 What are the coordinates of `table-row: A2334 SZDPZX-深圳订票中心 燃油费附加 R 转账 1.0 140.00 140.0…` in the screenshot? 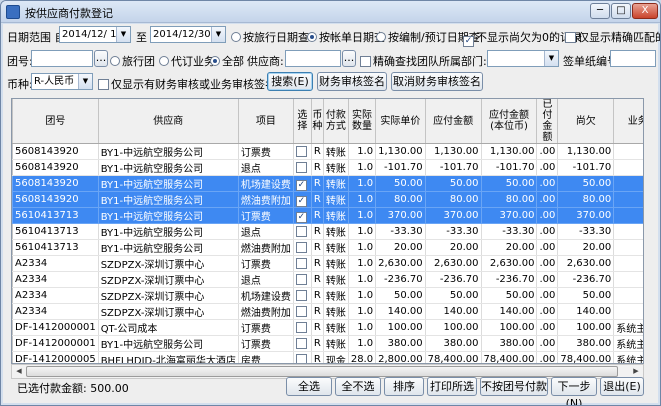 It's located at (327, 311).